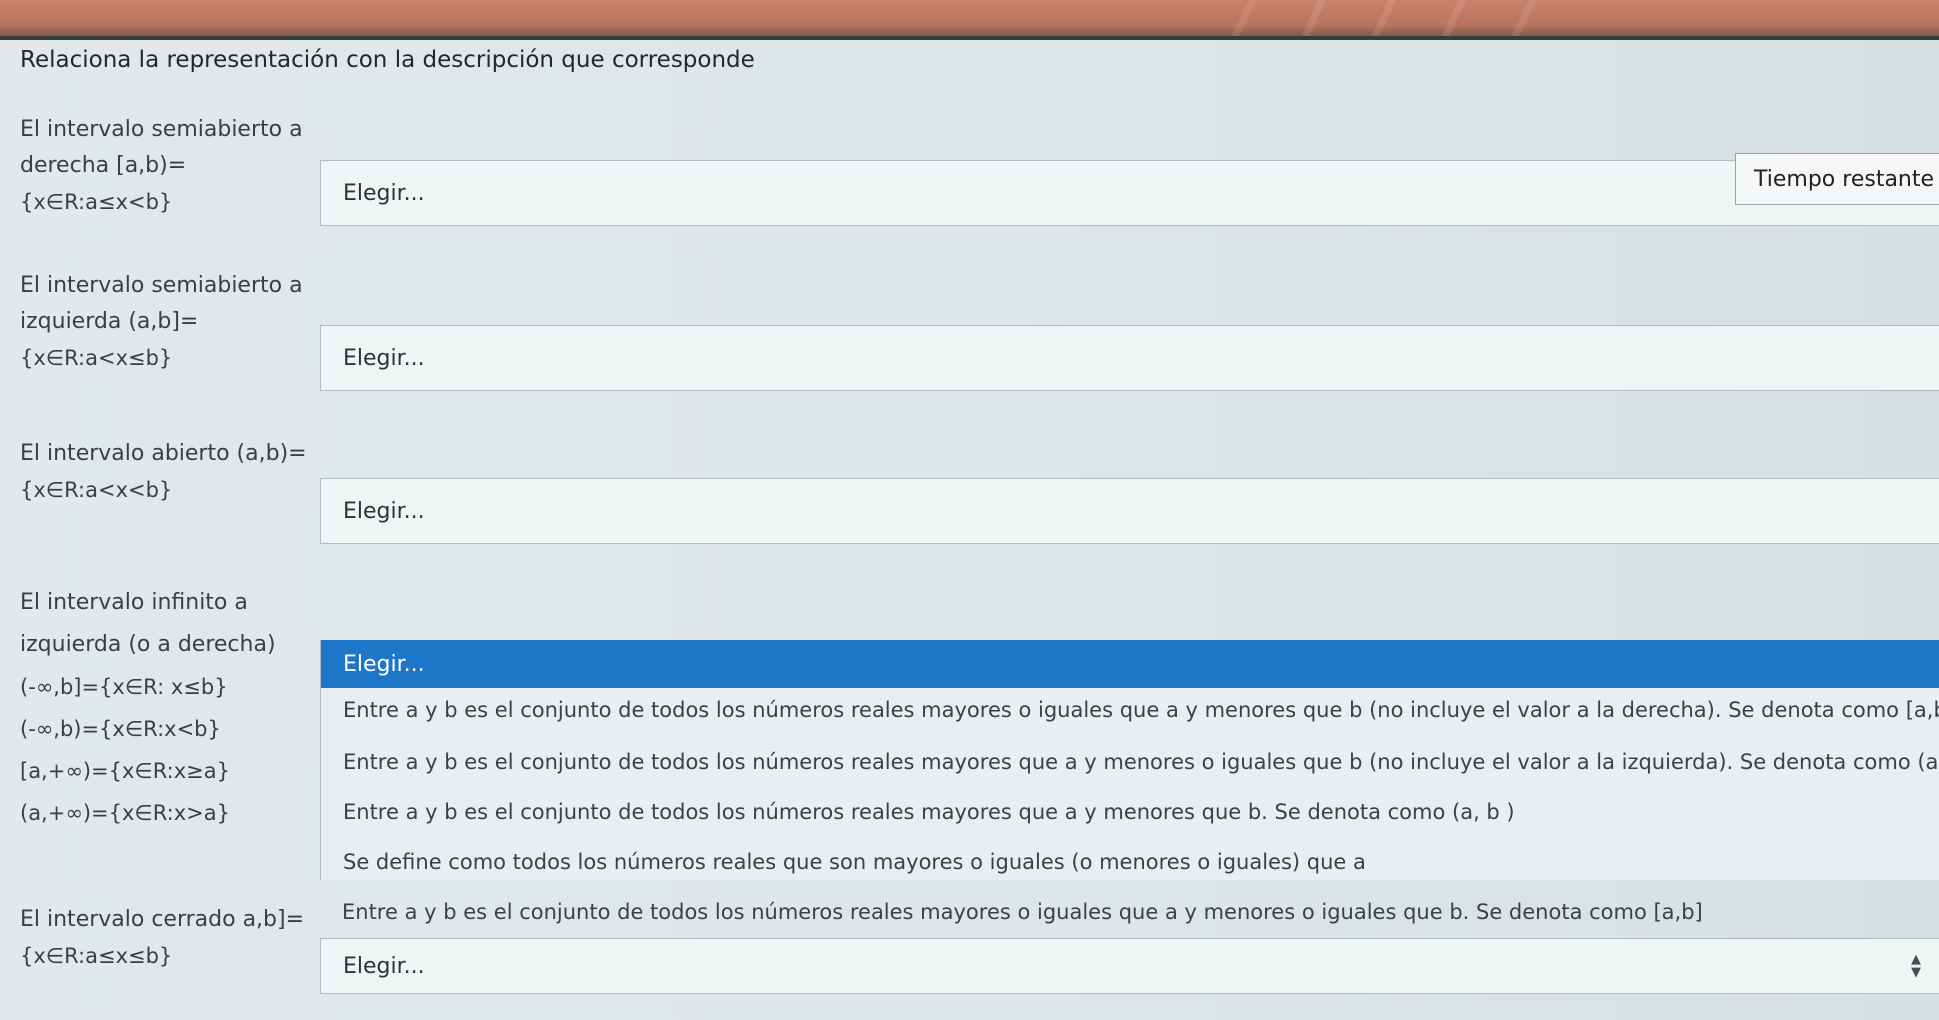 The width and height of the screenshot is (1939, 1020). I want to click on term-line: derecha [a,b)=, so click(103, 165).